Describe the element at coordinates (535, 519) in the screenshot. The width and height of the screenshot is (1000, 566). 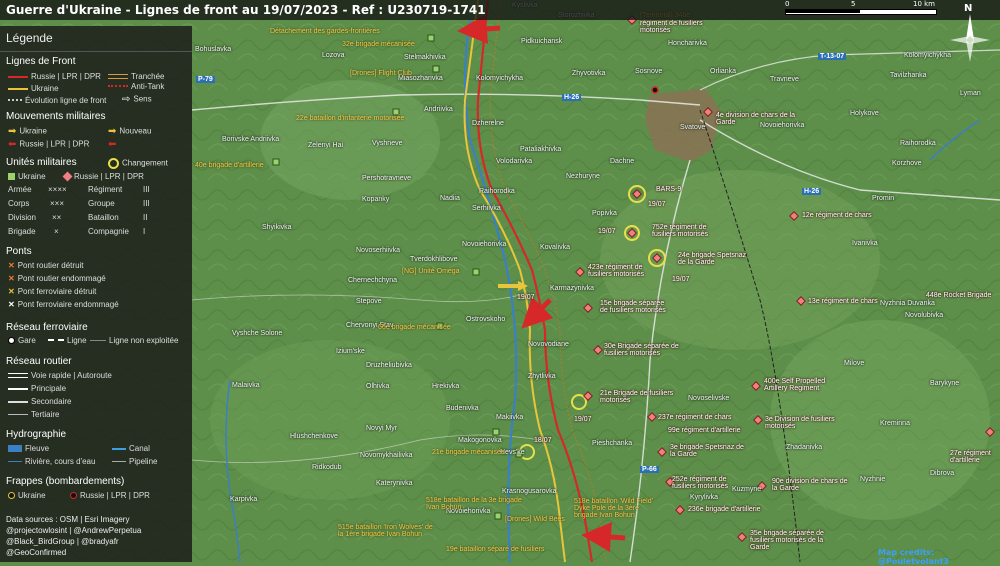
I see `ukraine-unit-label: [Drones] Wild Bees` at that location.